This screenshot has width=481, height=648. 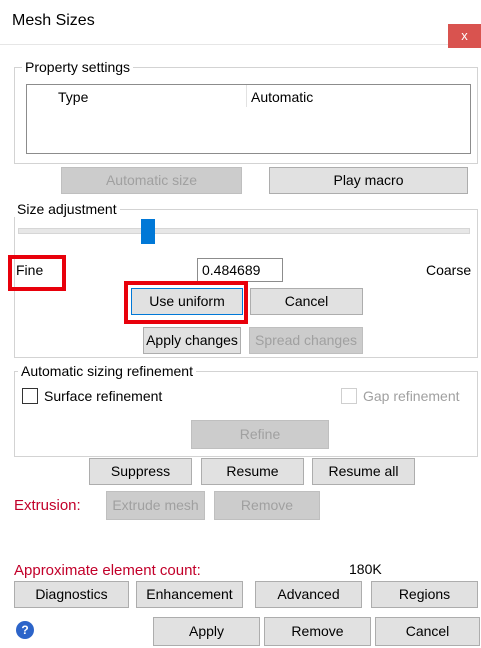 What do you see at coordinates (244, 231) in the screenshot?
I see `size-slider-track` at bounding box center [244, 231].